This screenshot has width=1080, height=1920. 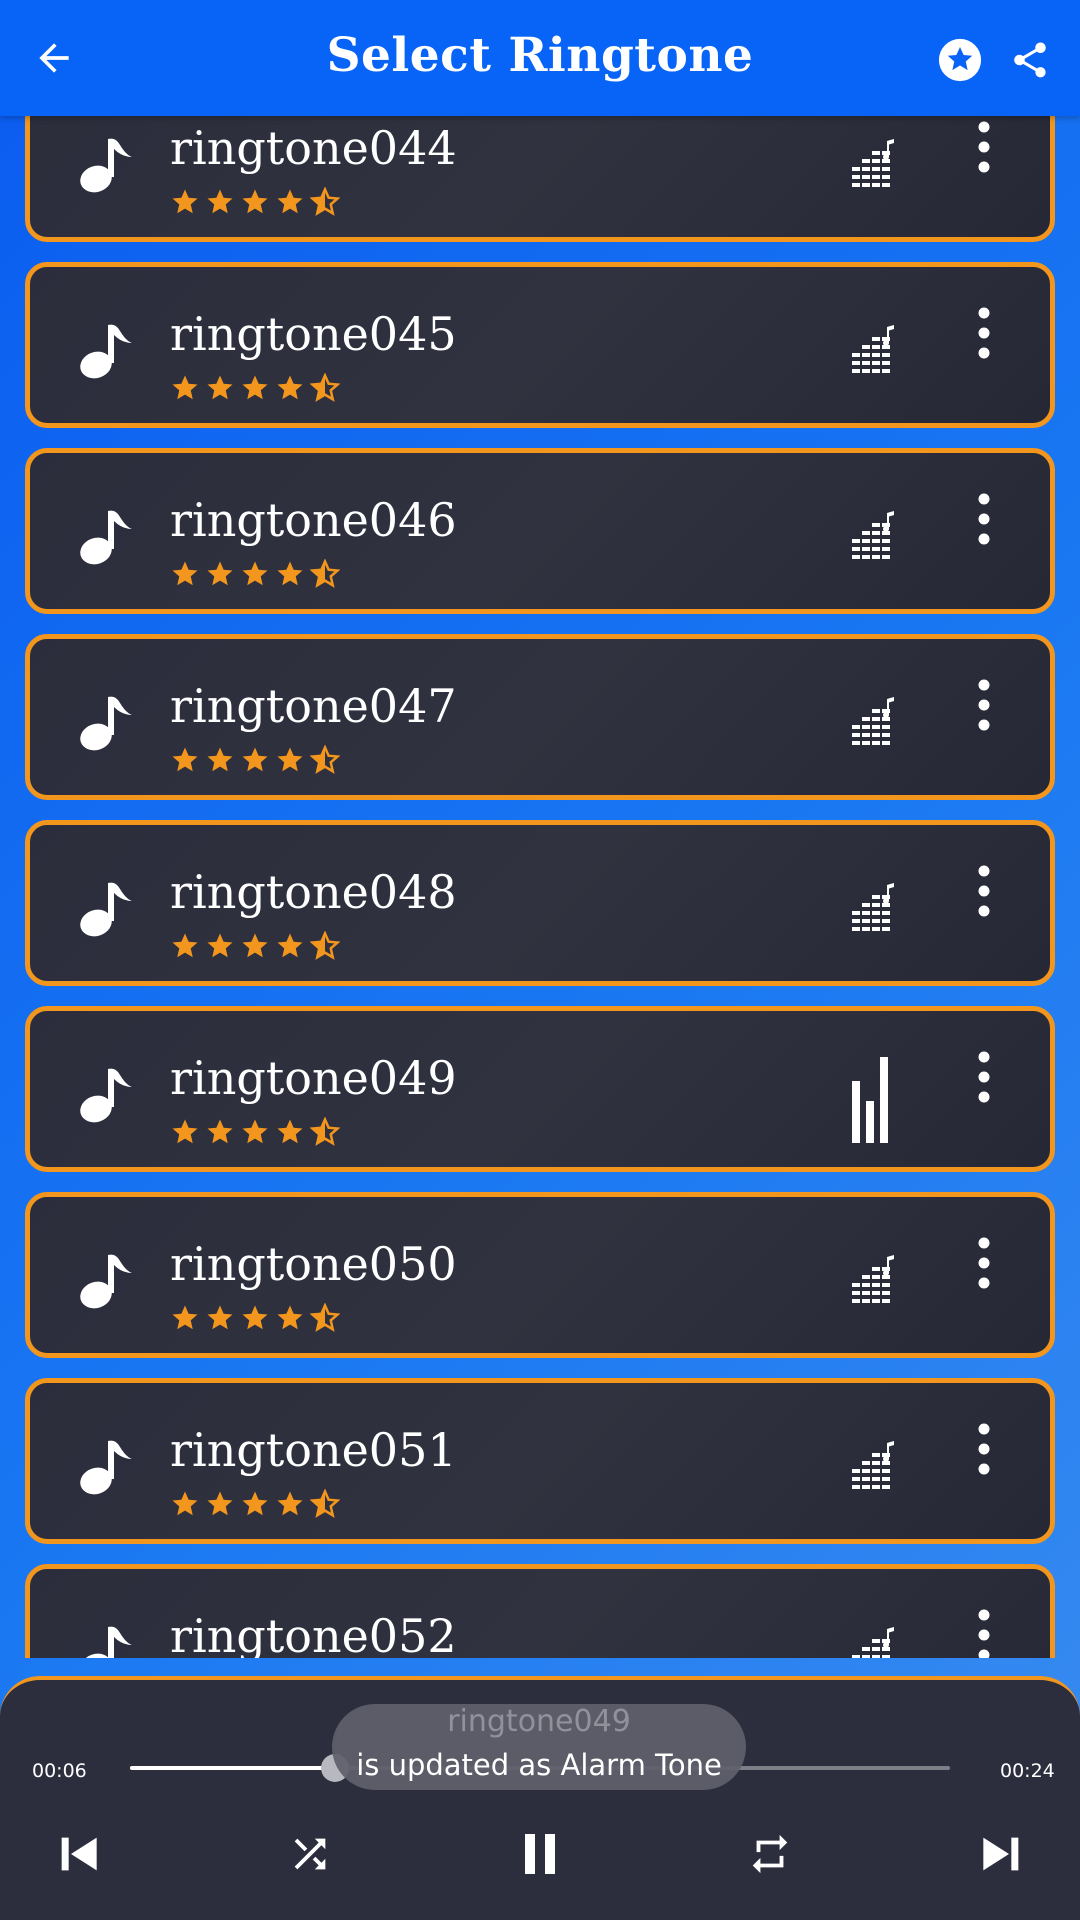 I want to click on current-time: 00:06, so click(x=59, y=1771).